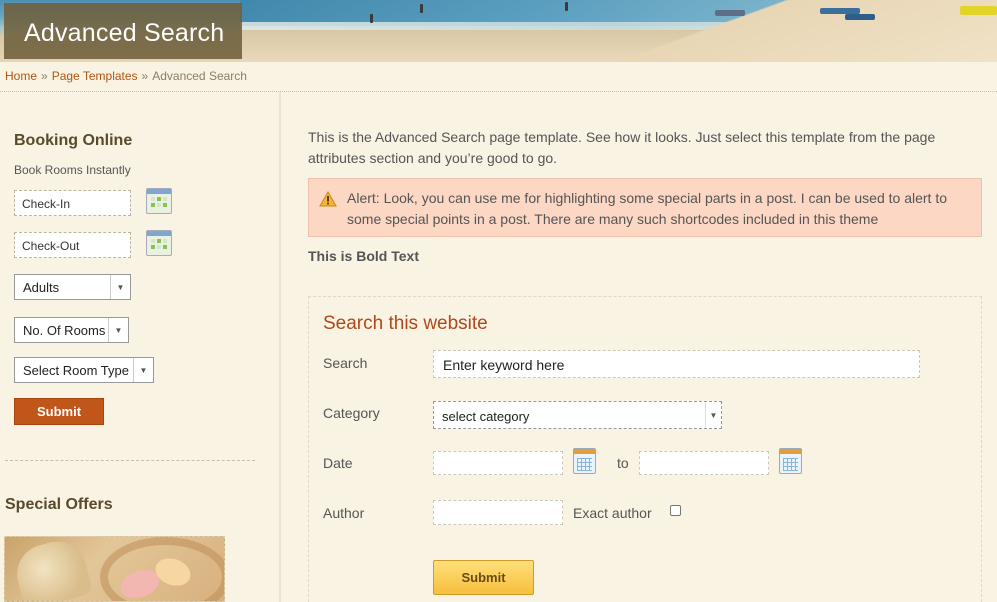 Image resolution: width=997 pixels, height=602 pixels. I want to click on adults-select-value: Adults, so click(41, 287).